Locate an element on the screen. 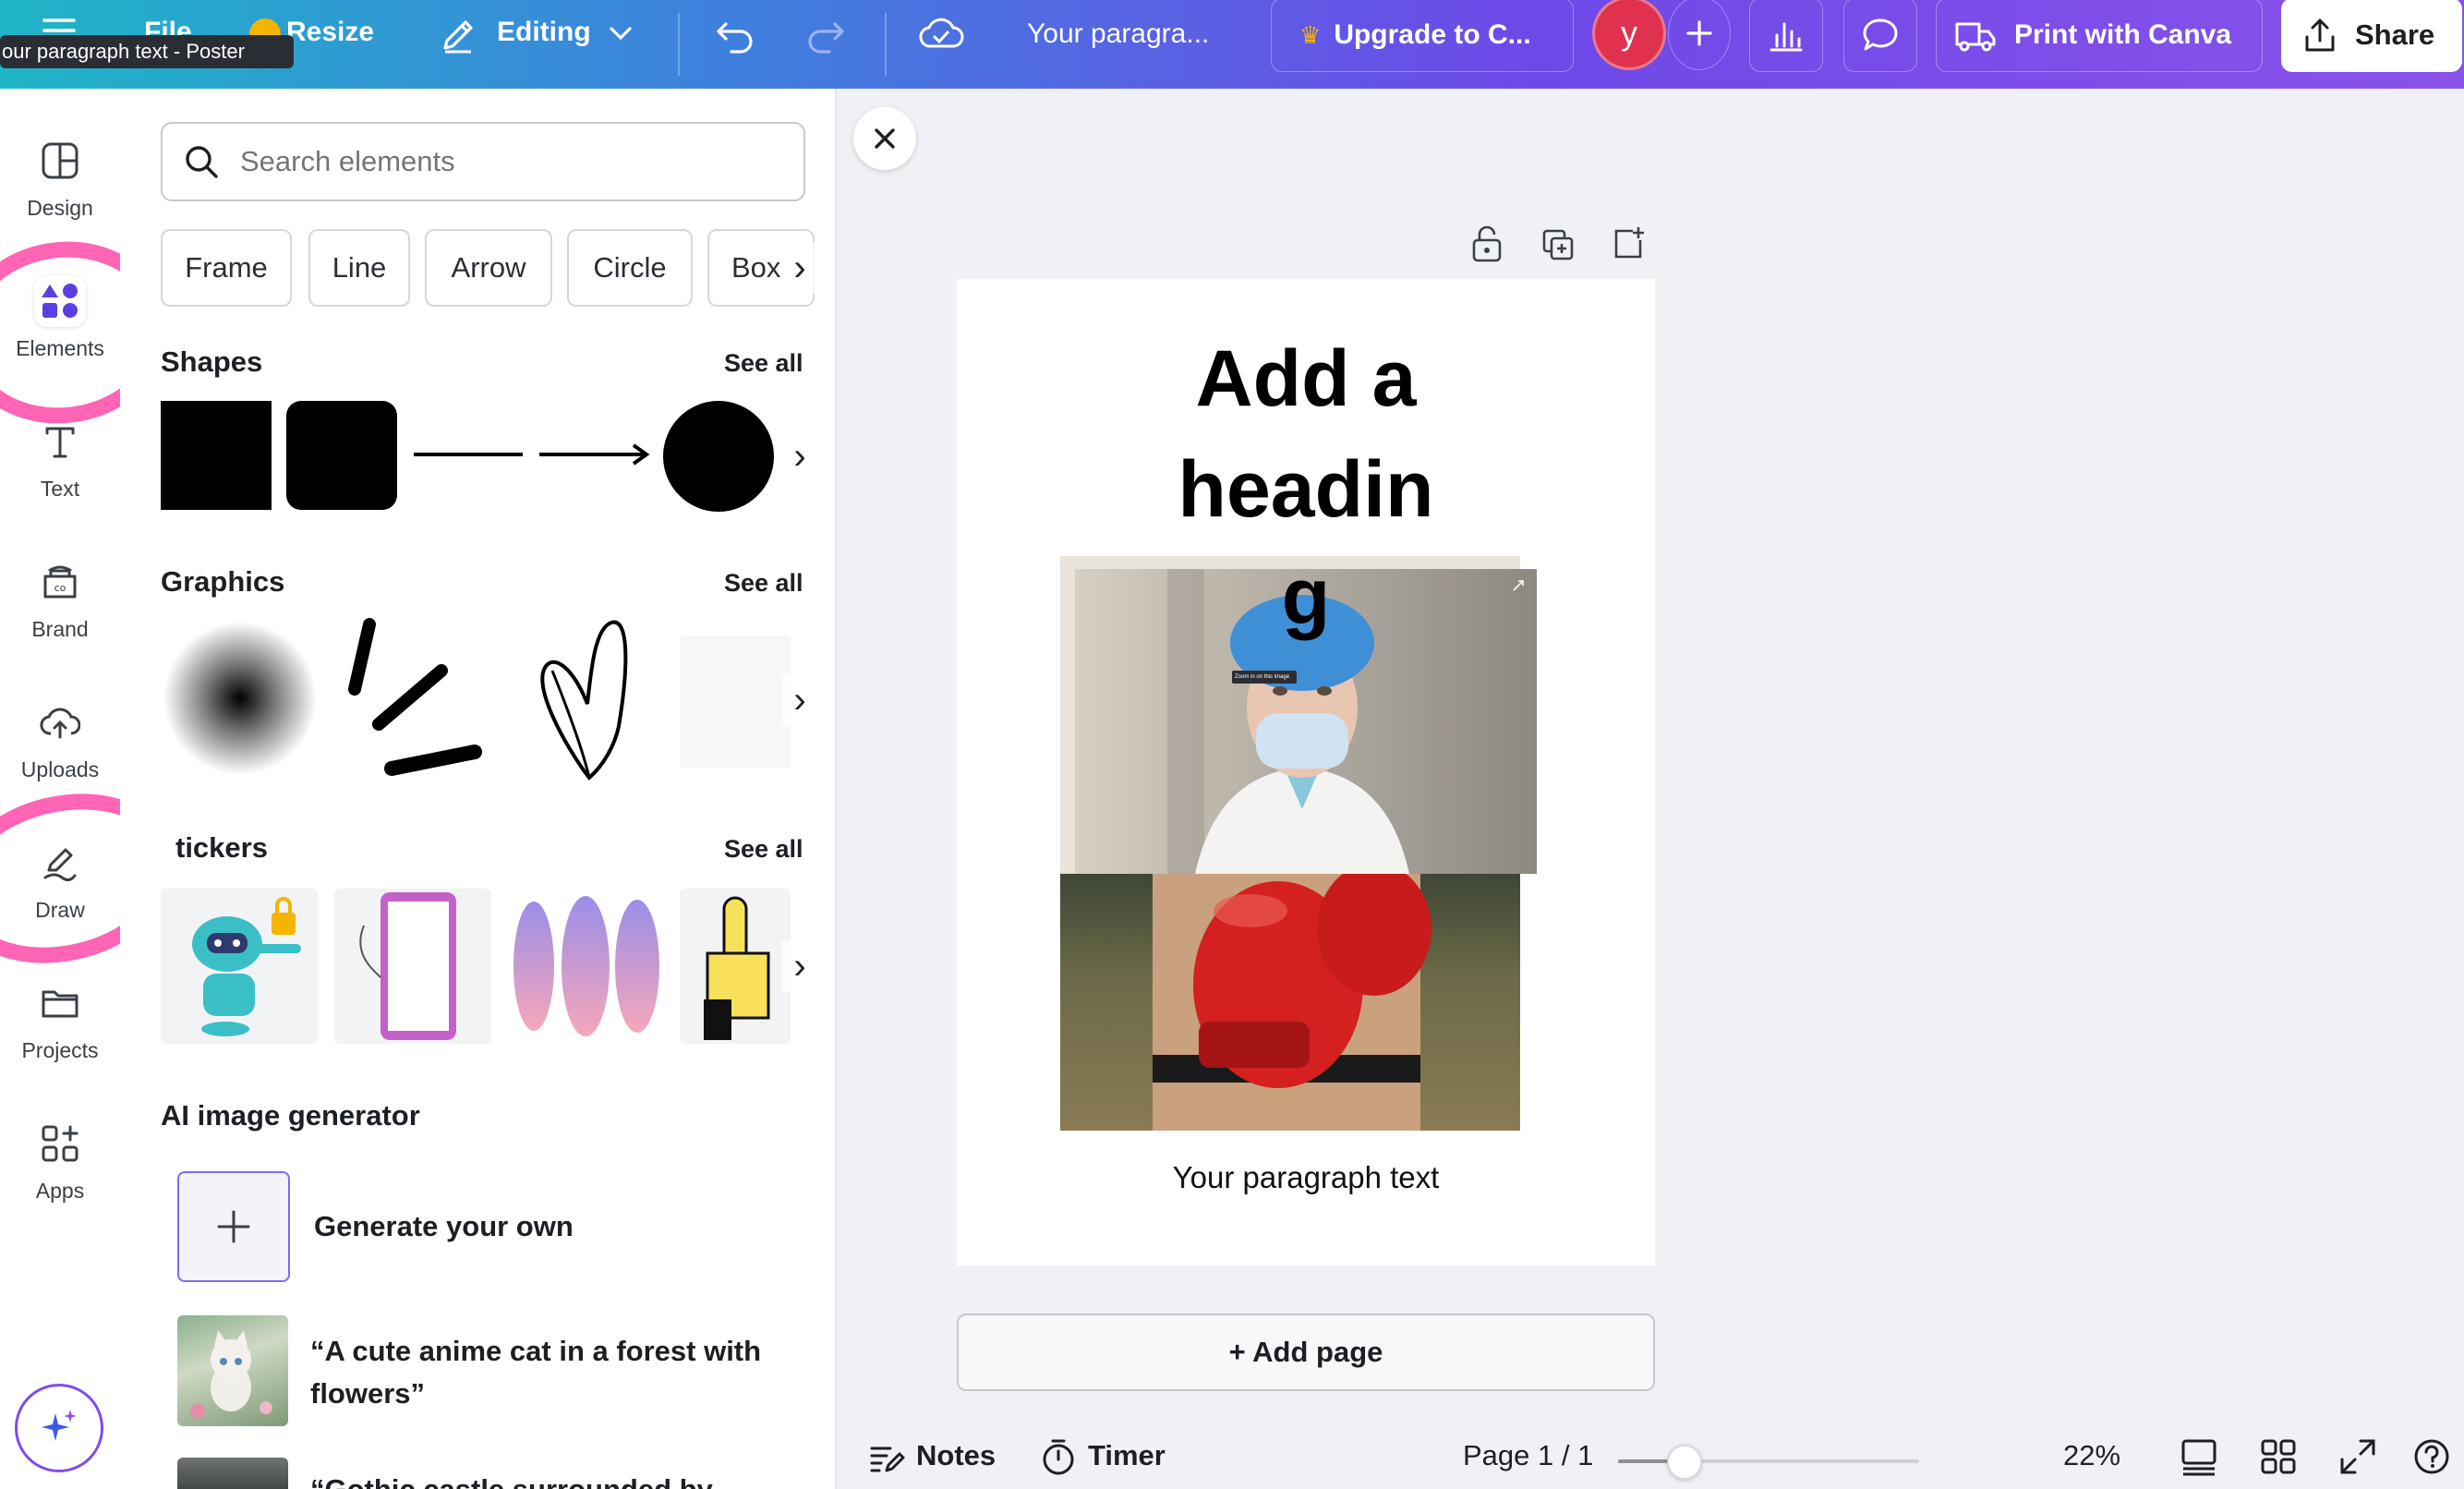 Image resolution: width=2464 pixels, height=1489 pixels. sticker-robot is located at coordinates (240, 967).